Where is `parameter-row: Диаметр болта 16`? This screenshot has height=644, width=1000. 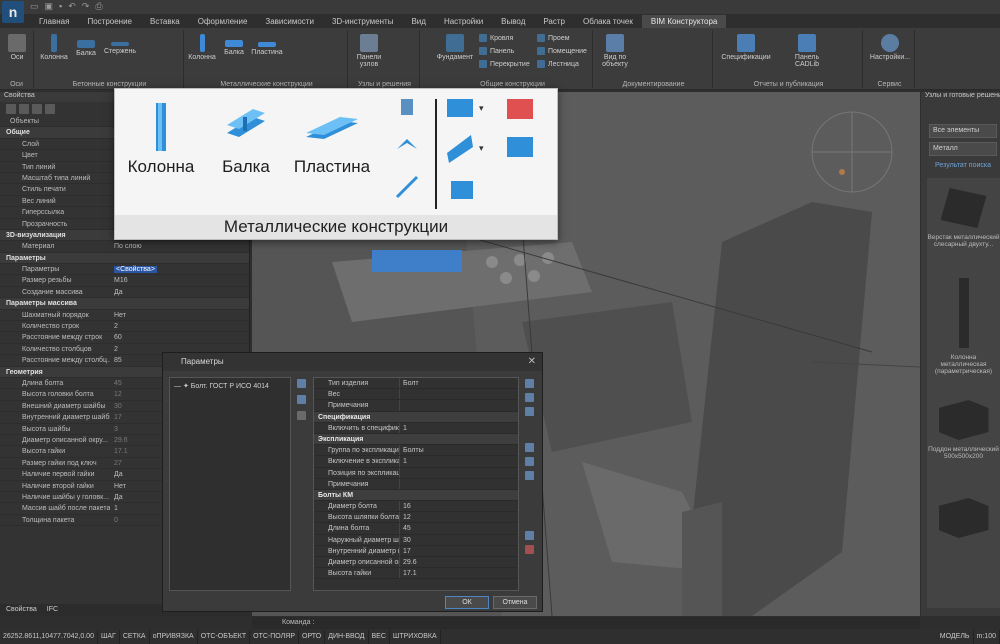 parameter-row: Диаметр болта 16 is located at coordinates (416, 507).